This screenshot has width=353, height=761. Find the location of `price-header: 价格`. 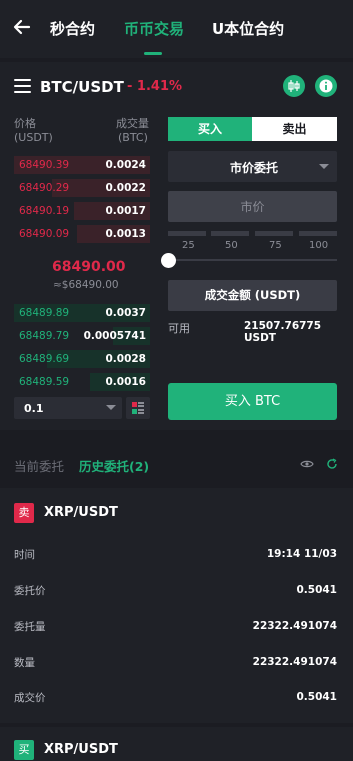

price-header: 价格 is located at coordinates (25, 123).